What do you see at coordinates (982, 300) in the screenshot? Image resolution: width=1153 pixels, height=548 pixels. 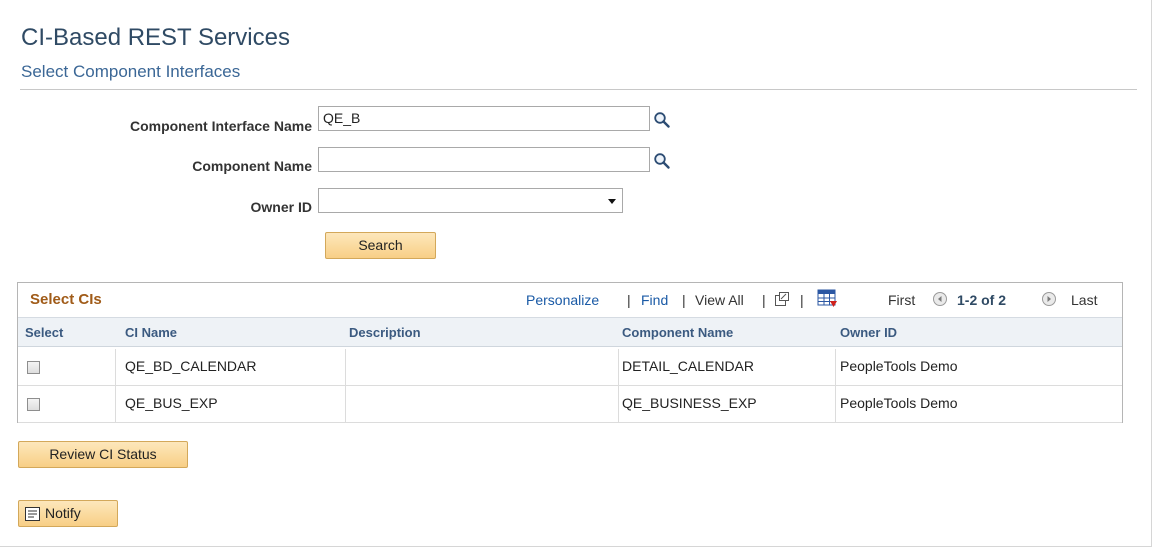 I see `page-range: 1-2 of 2` at bounding box center [982, 300].